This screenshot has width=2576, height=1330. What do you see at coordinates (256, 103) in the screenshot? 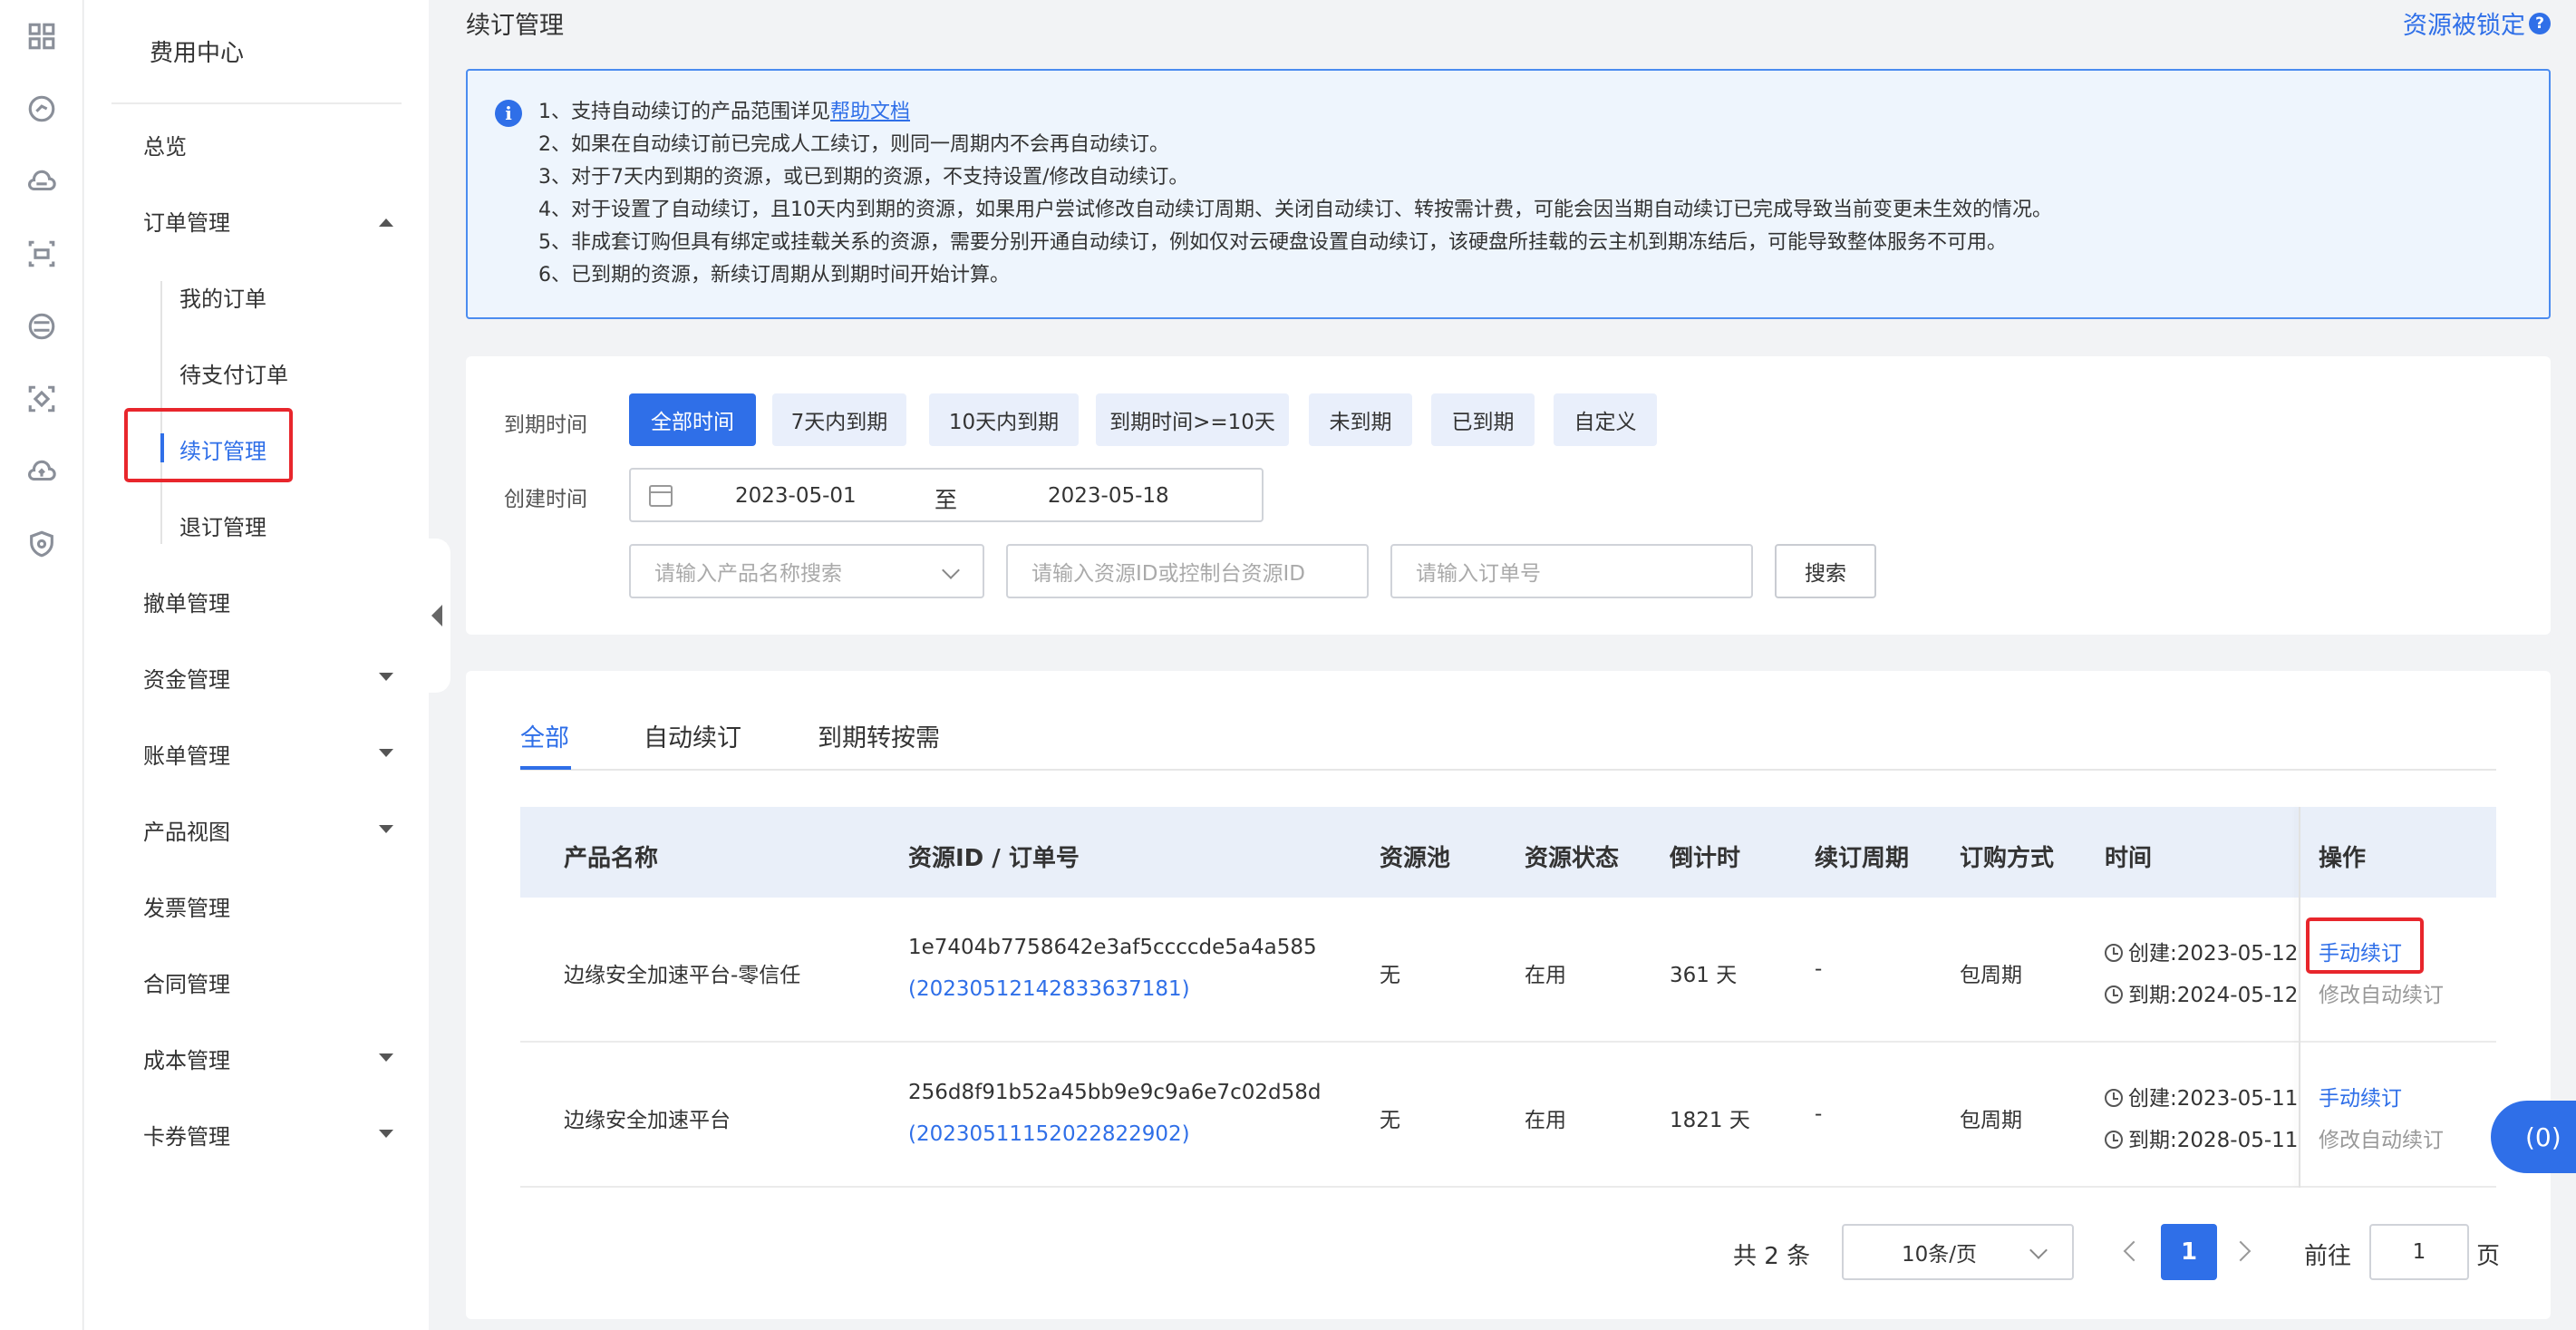
I see `sidebar-divider` at bounding box center [256, 103].